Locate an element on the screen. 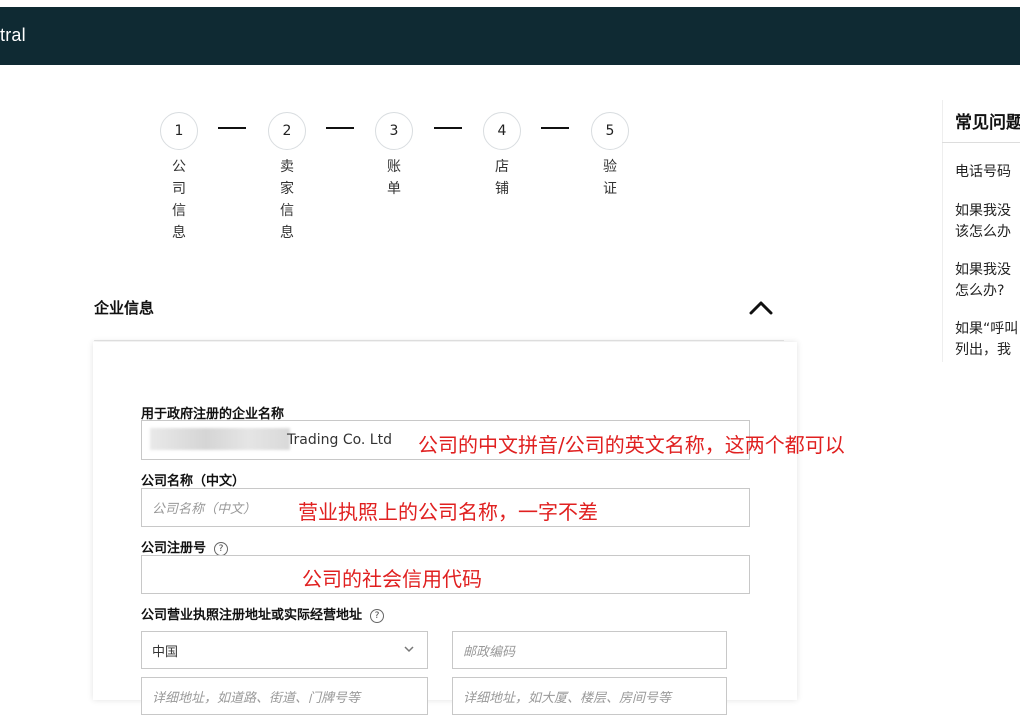 The width and height of the screenshot is (1020, 715). annotation-company-name: 公司的中文拼音/公司的英文名称，这两个都可以 is located at coordinates (631, 445).